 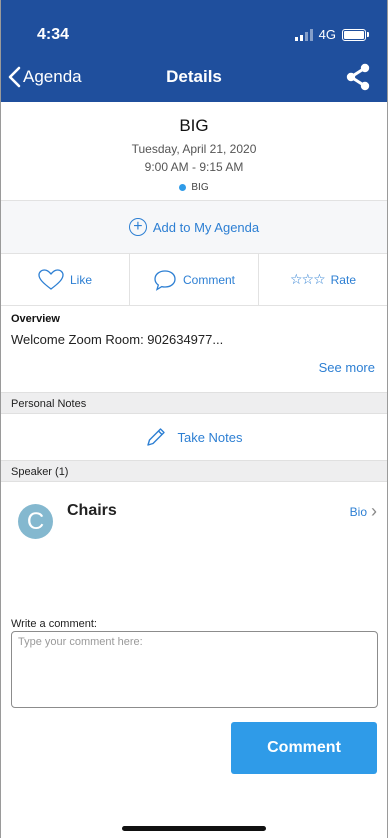 What do you see at coordinates (307, 279) in the screenshot?
I see `stars-icon: ☆☆☆` at bounding box center [307, 279].